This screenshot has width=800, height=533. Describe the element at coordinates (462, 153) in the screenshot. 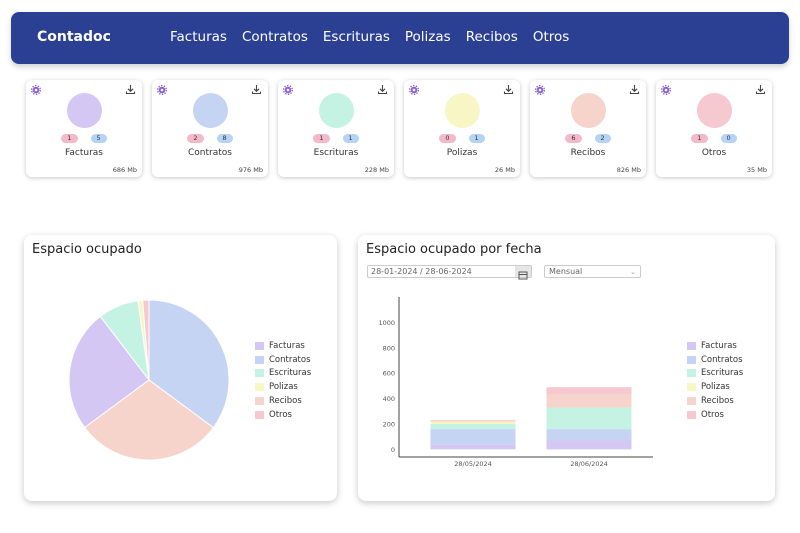

I see `category-name: Polizas` at that location.